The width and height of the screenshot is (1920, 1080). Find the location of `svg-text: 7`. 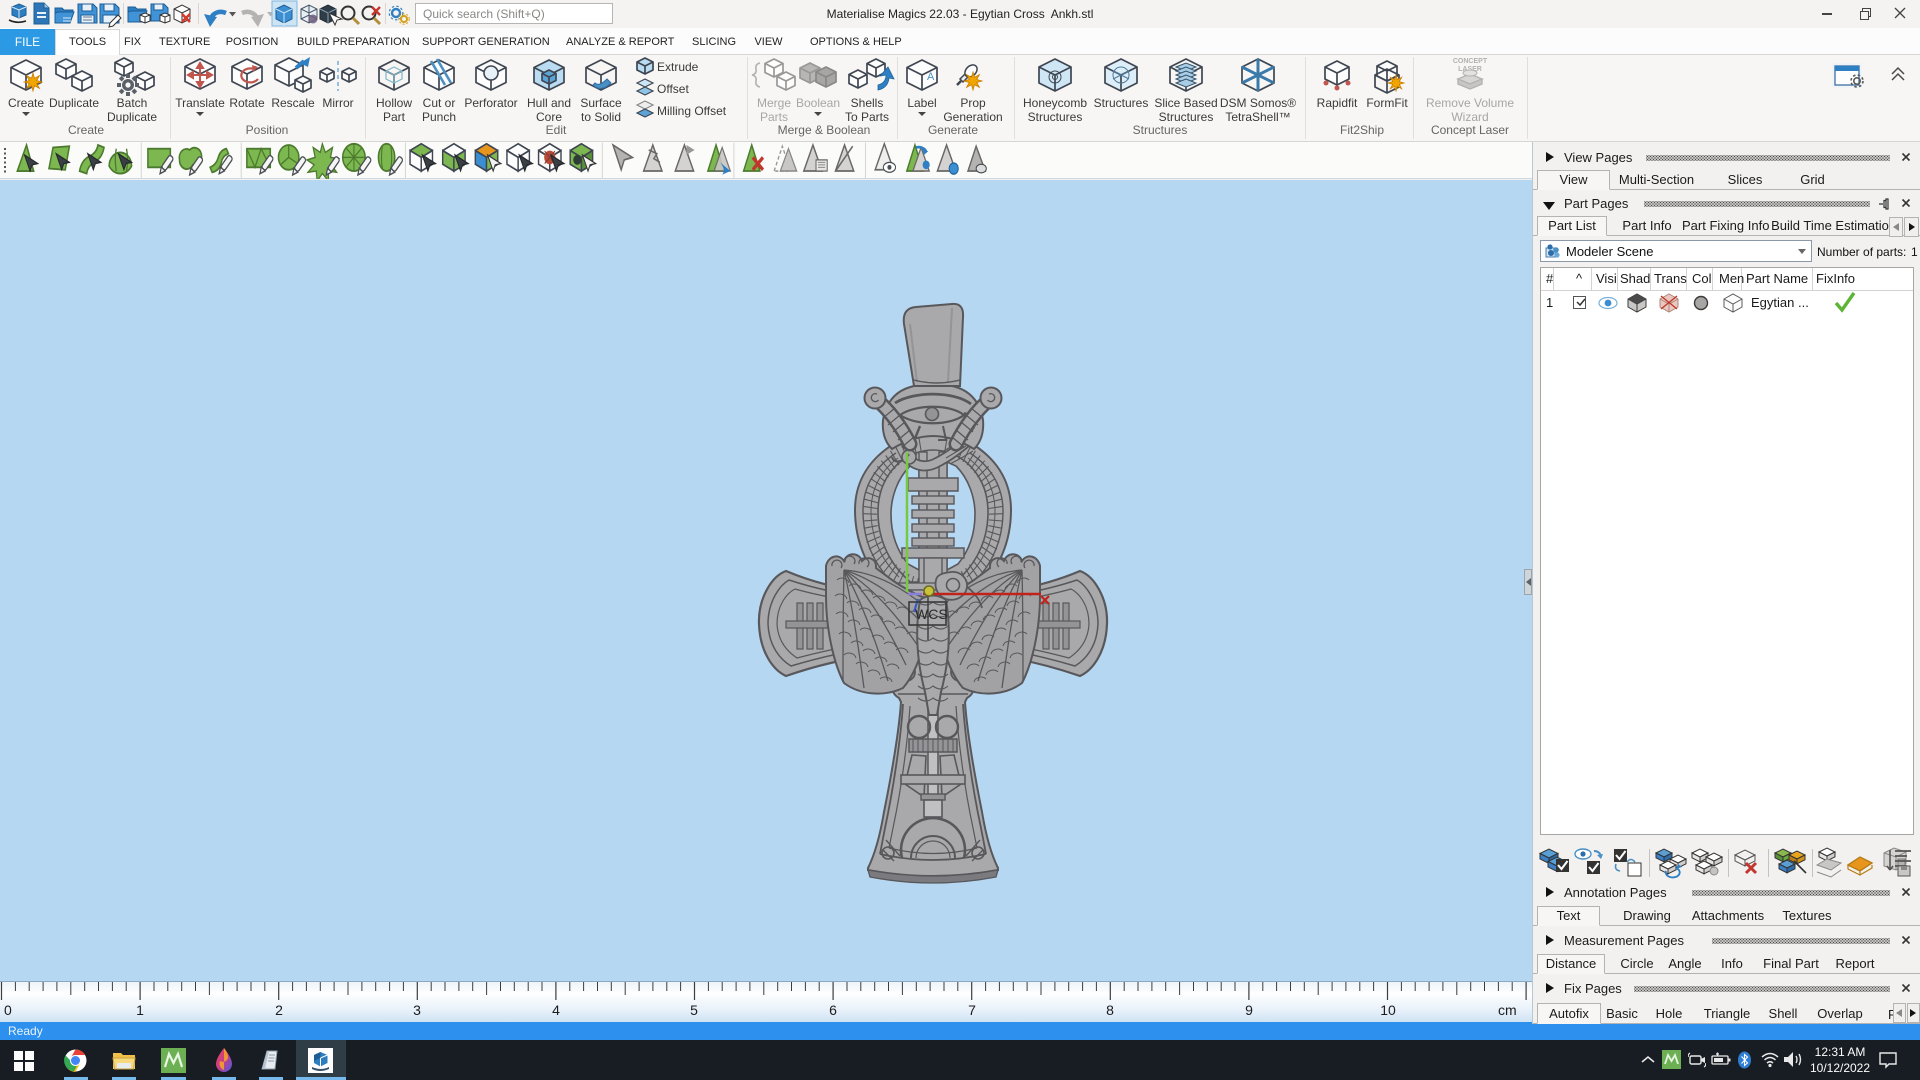

svg-text: 7 is located at coordinates (972, 1010).